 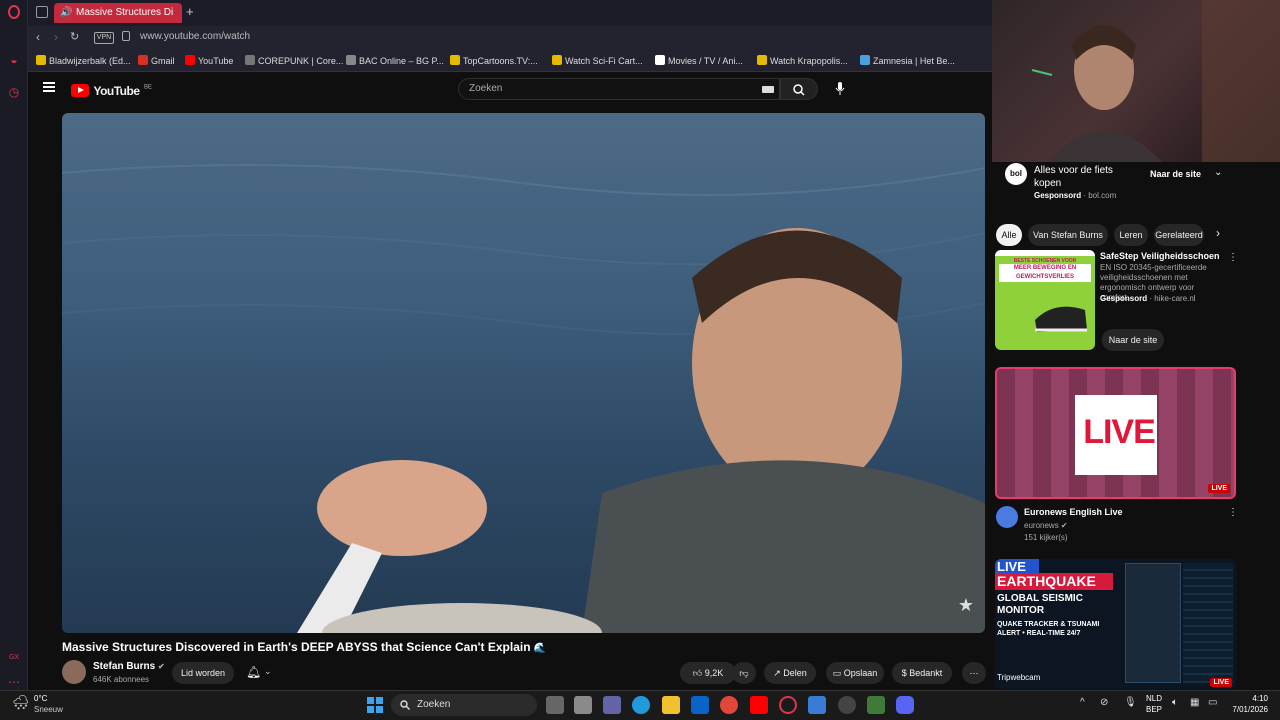 I want to click on volume-icon: 🔈︎, so click(x=1175, y=702).